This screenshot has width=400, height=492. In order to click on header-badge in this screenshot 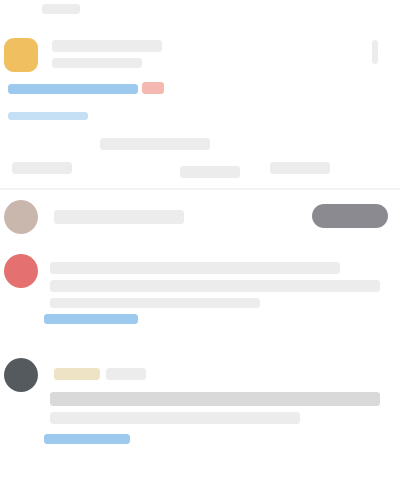, I will do `click(153, 88)`.